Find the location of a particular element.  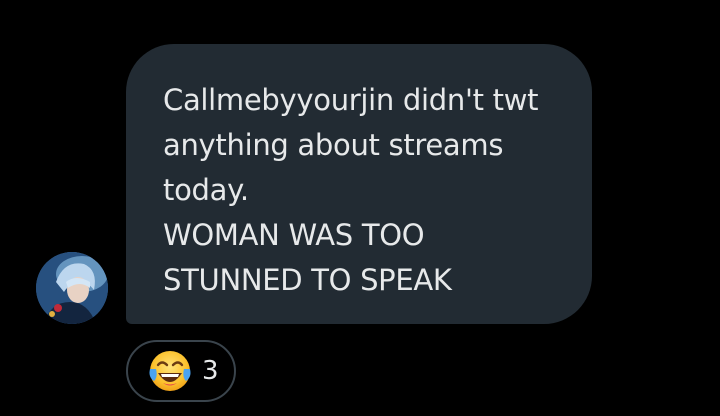

message-line: anything about streams is located at coordinates (333, 145).